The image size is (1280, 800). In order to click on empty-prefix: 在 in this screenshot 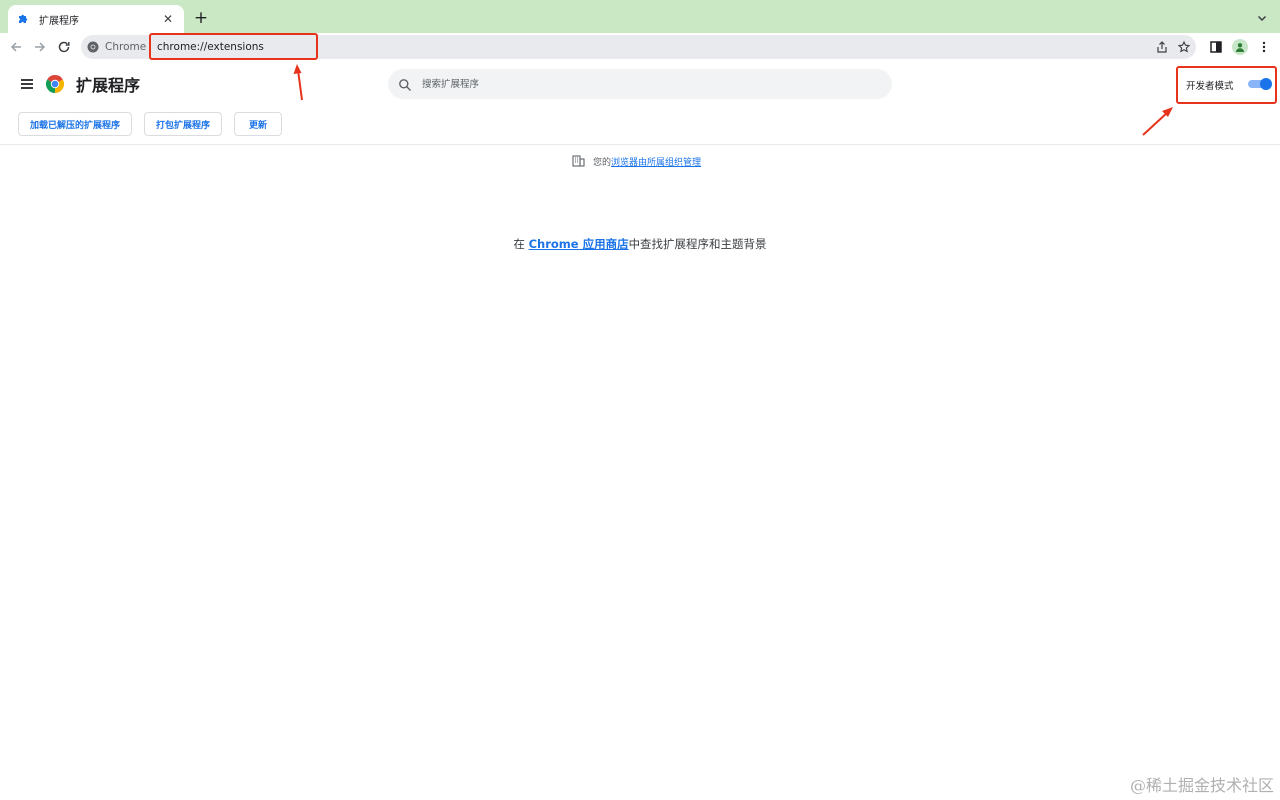, I will do `click(521, 244)`.